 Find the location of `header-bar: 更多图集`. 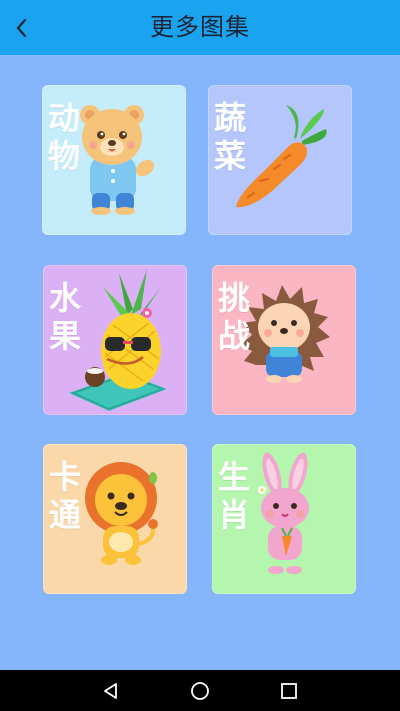

header-bar: 更多图集 is located at coordinates (200, 27).